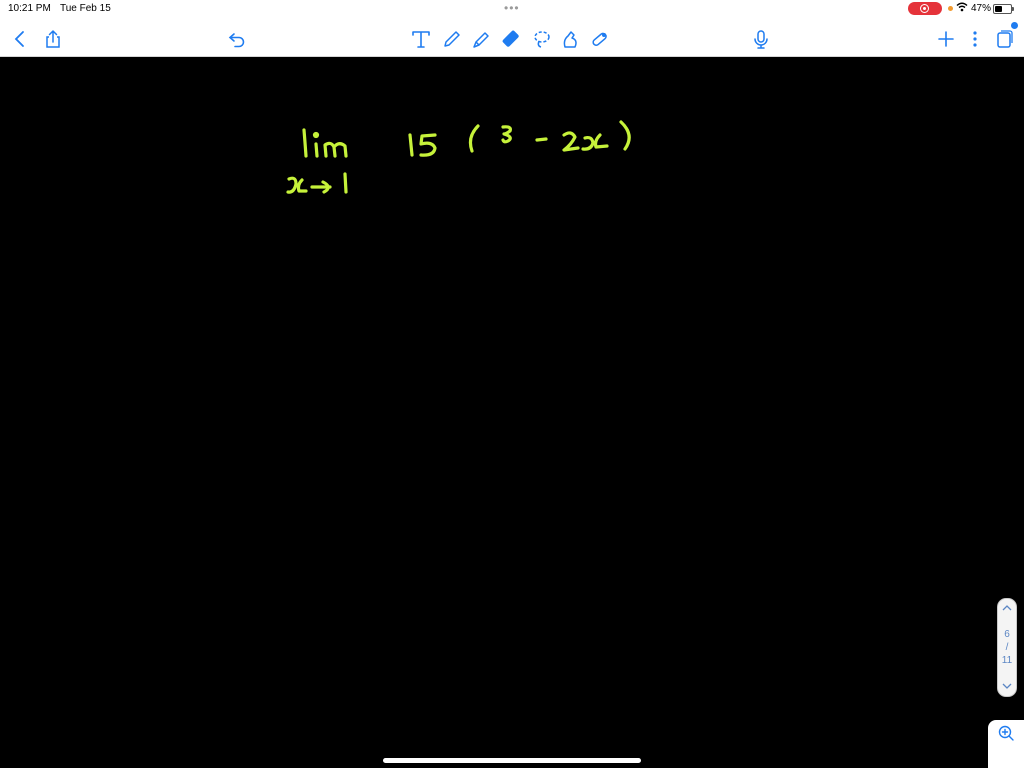 The width and height of the screenshot is (1024, 768). I want to click on current-page: 6, so click(1007, 634).